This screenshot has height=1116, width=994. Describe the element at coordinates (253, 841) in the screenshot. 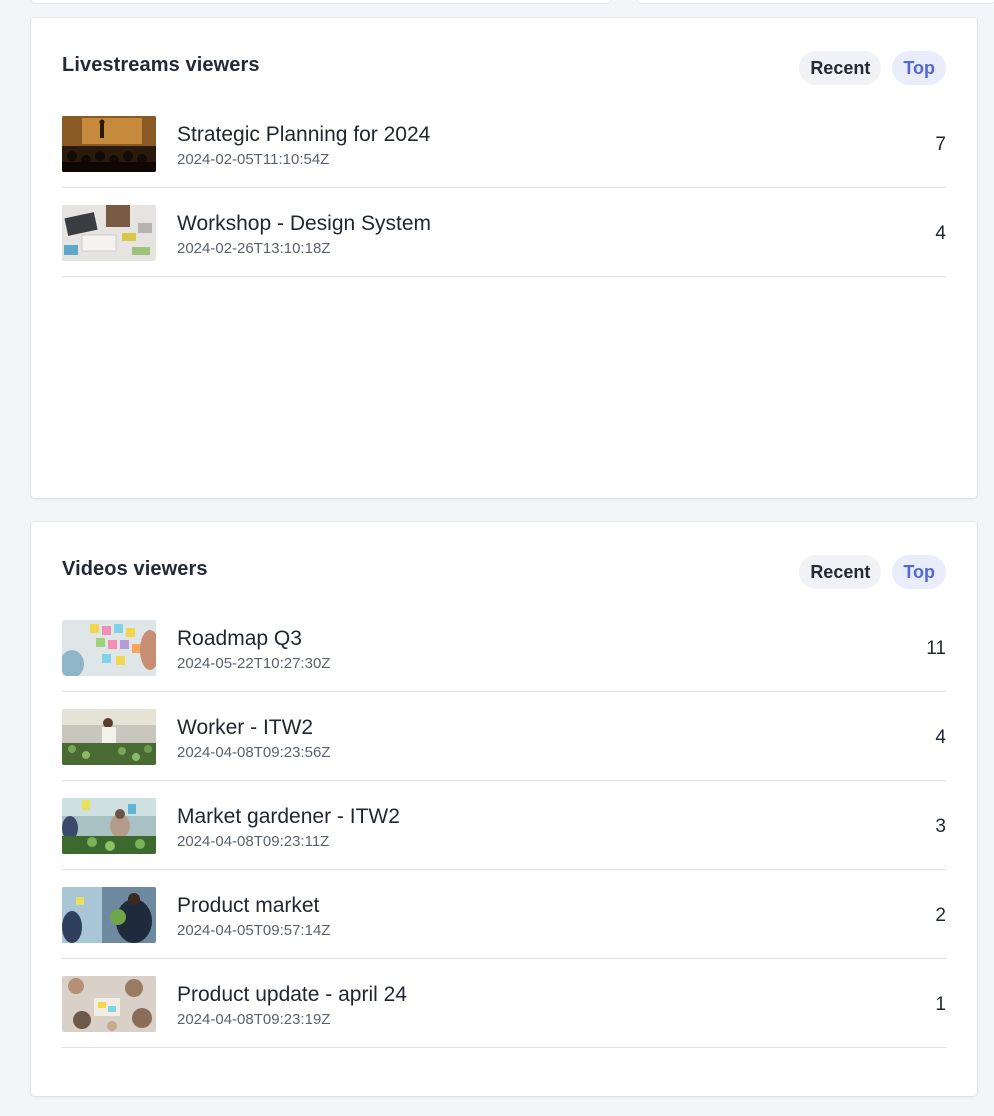

I see `item-date: 2024-04-08T09:23:11Z` at that location.